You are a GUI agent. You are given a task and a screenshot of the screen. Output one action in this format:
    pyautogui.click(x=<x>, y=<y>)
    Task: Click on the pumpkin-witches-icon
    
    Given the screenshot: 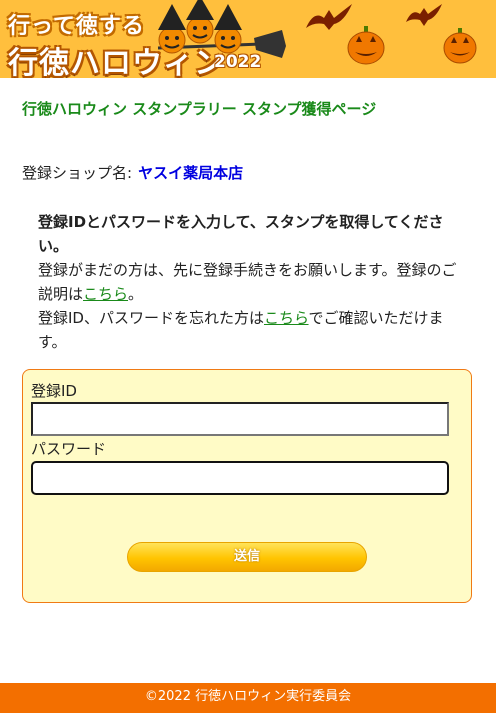 What is the action you would take?
    pyautogui.click(x=221, y=29)
    